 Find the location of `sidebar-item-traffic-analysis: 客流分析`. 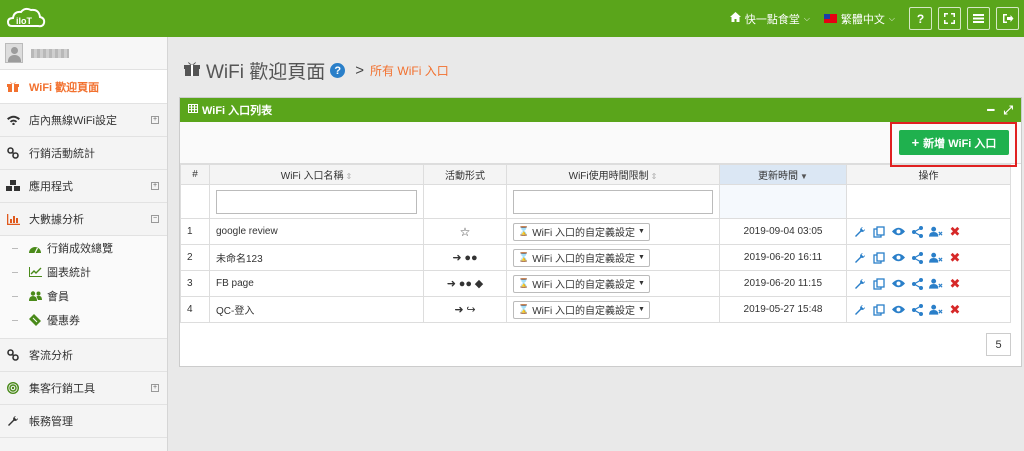

sidebar-item-traffic-analysis: 客流分析 is located at coordinates (83, 355).